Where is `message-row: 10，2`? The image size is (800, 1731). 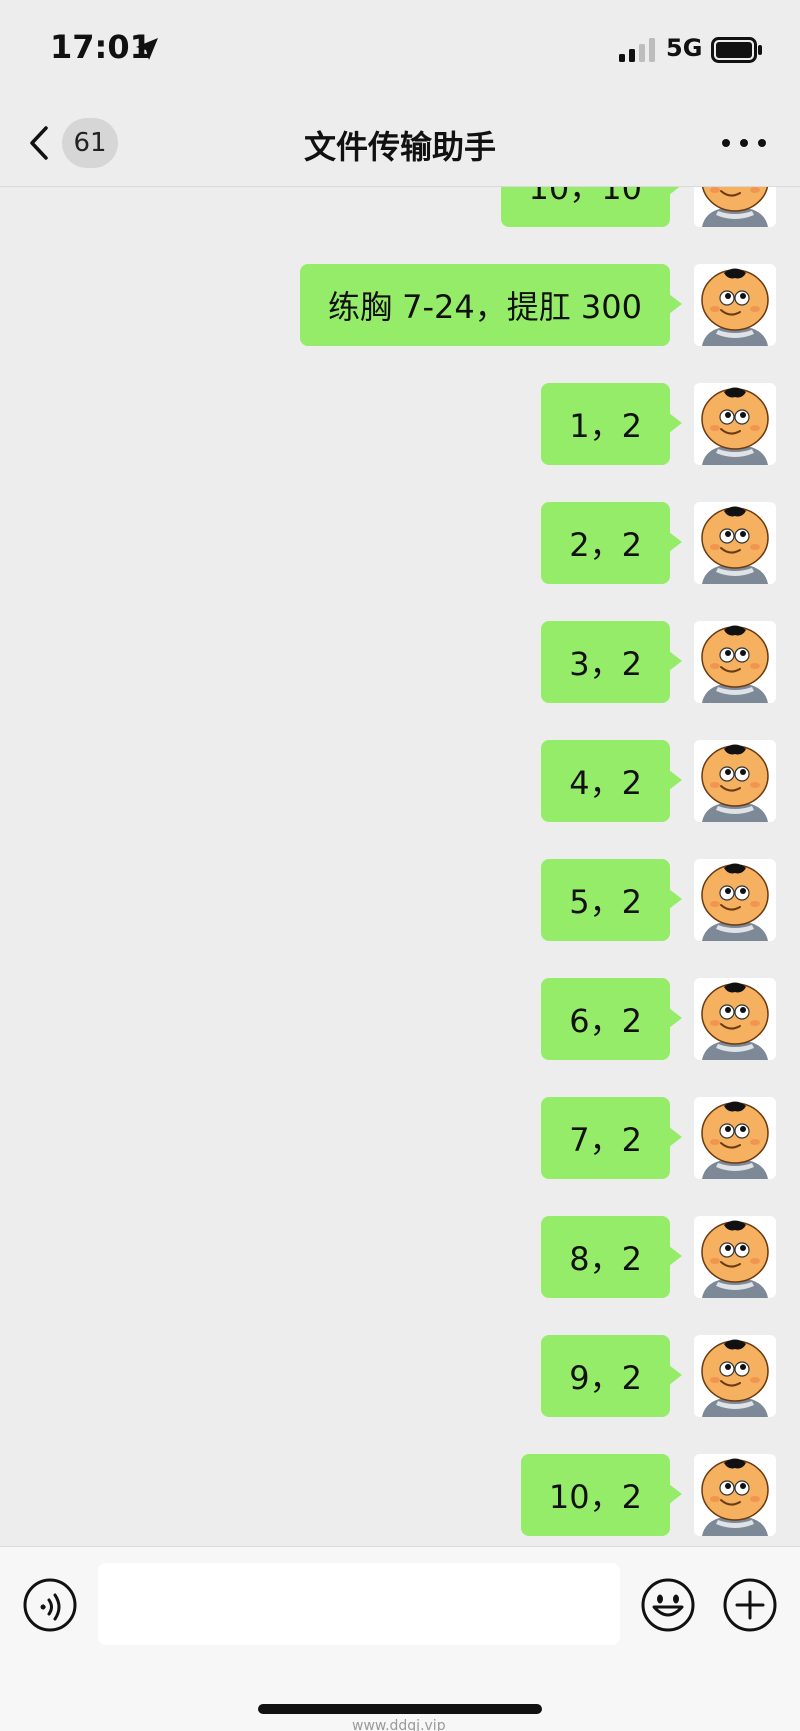
message-row: 10，2 is located at coordinates (648, 1495).